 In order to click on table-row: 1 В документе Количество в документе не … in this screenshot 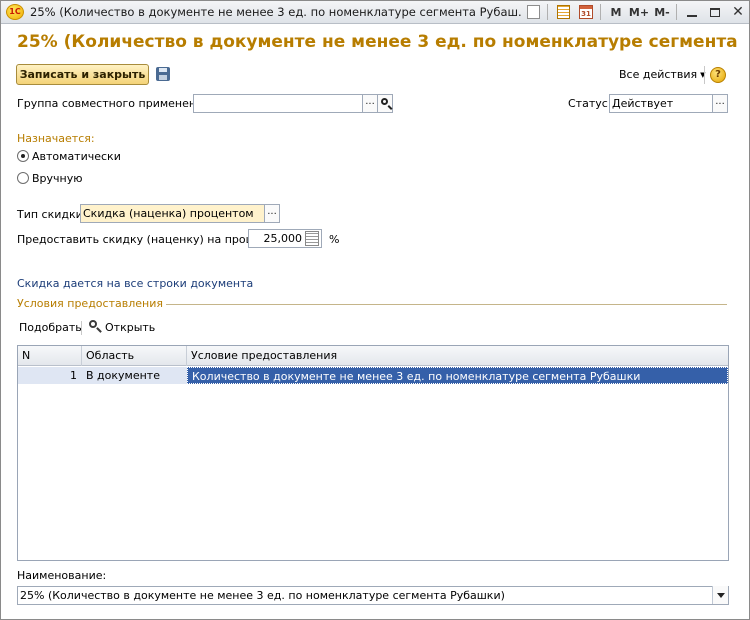, I will do `click(373, 375)`.